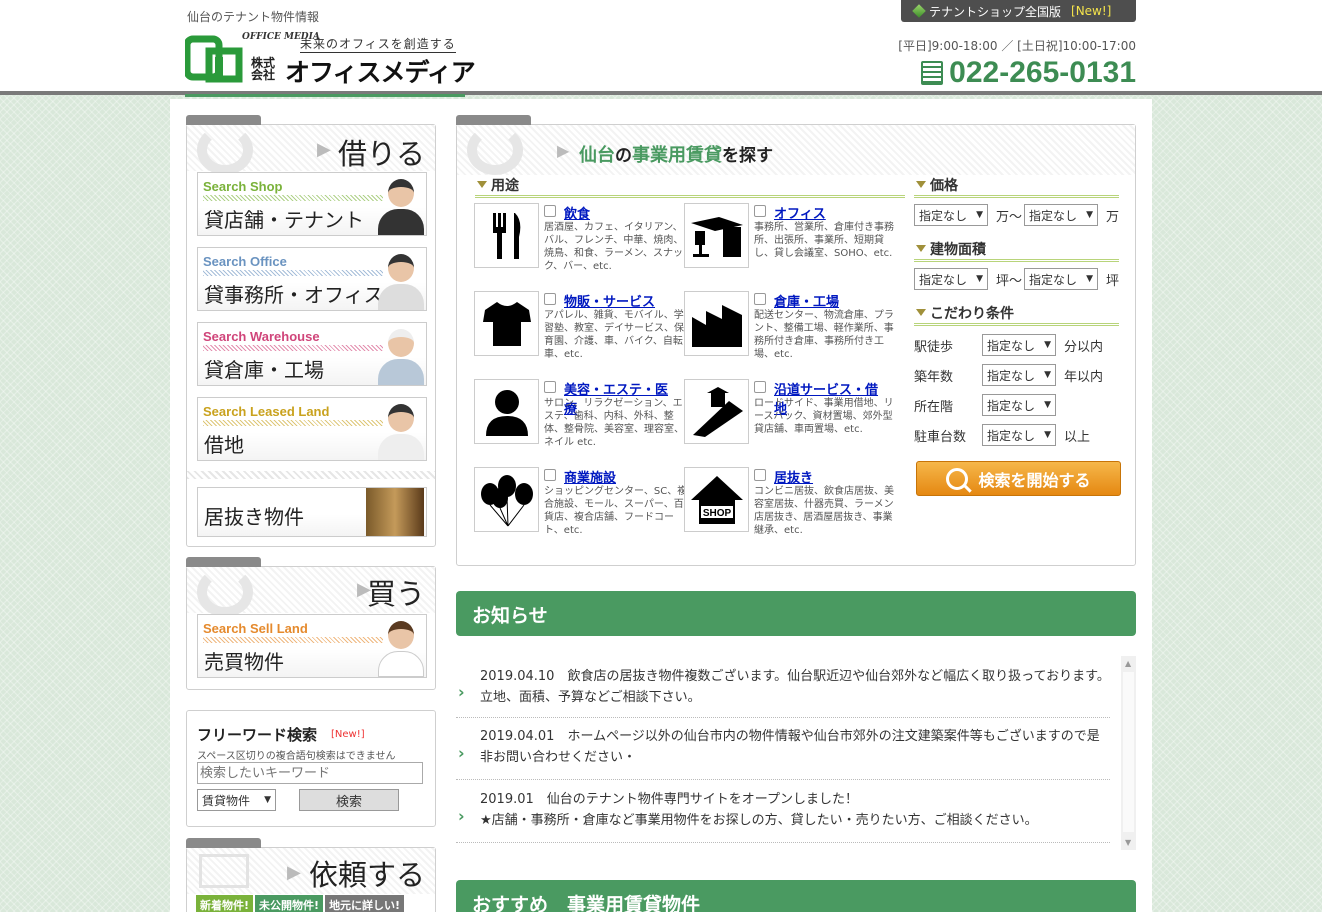 Image resolution: width=1322 pixels, height=912 pixels. What do you see at coordinates (263, 69) in the screenshot?
I see `logo-kabushiki: 株式会社` at bounding box center [263, 69].